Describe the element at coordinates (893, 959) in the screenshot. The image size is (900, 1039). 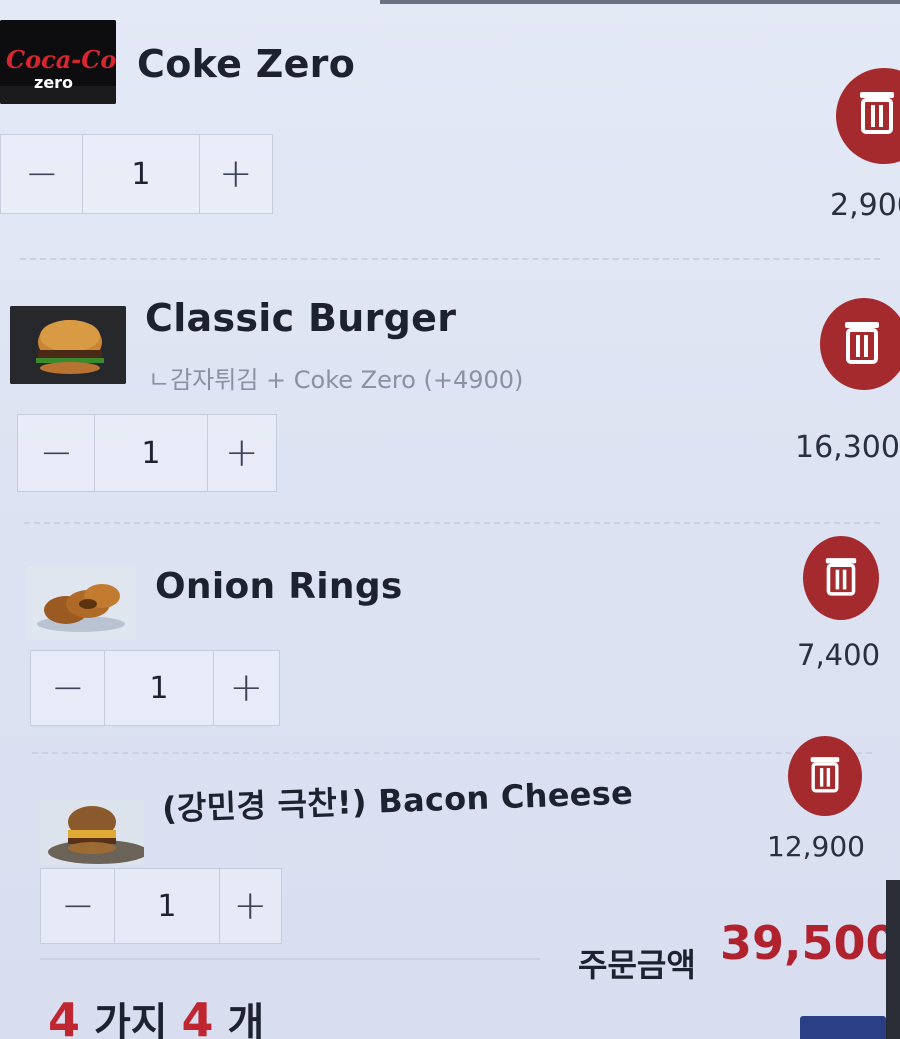
I see `screen-bezel-right` at that location.